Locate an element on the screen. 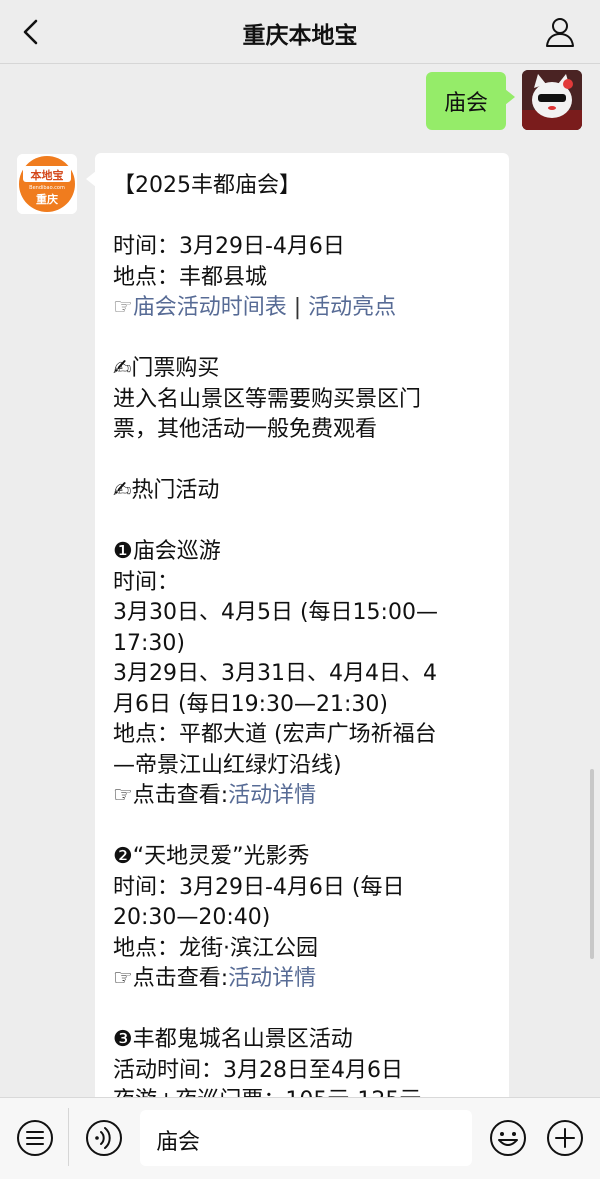 Image resolution: width=600 pixels, height=1179 pixels. schedule-link: 庙会活动时间表 is located at coordinates (210, 307).